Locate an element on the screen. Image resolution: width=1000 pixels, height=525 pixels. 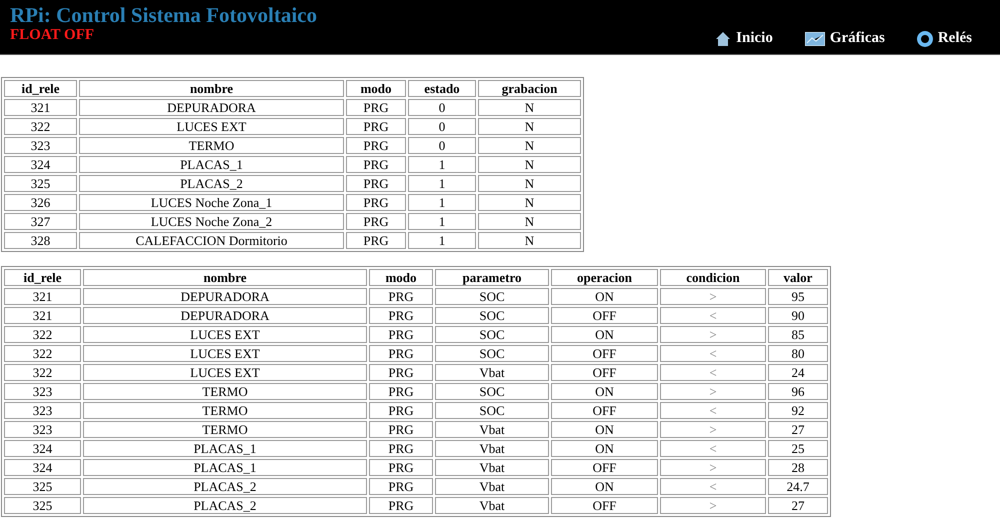
table-cell: 328 is located at coordinates (40, 240).